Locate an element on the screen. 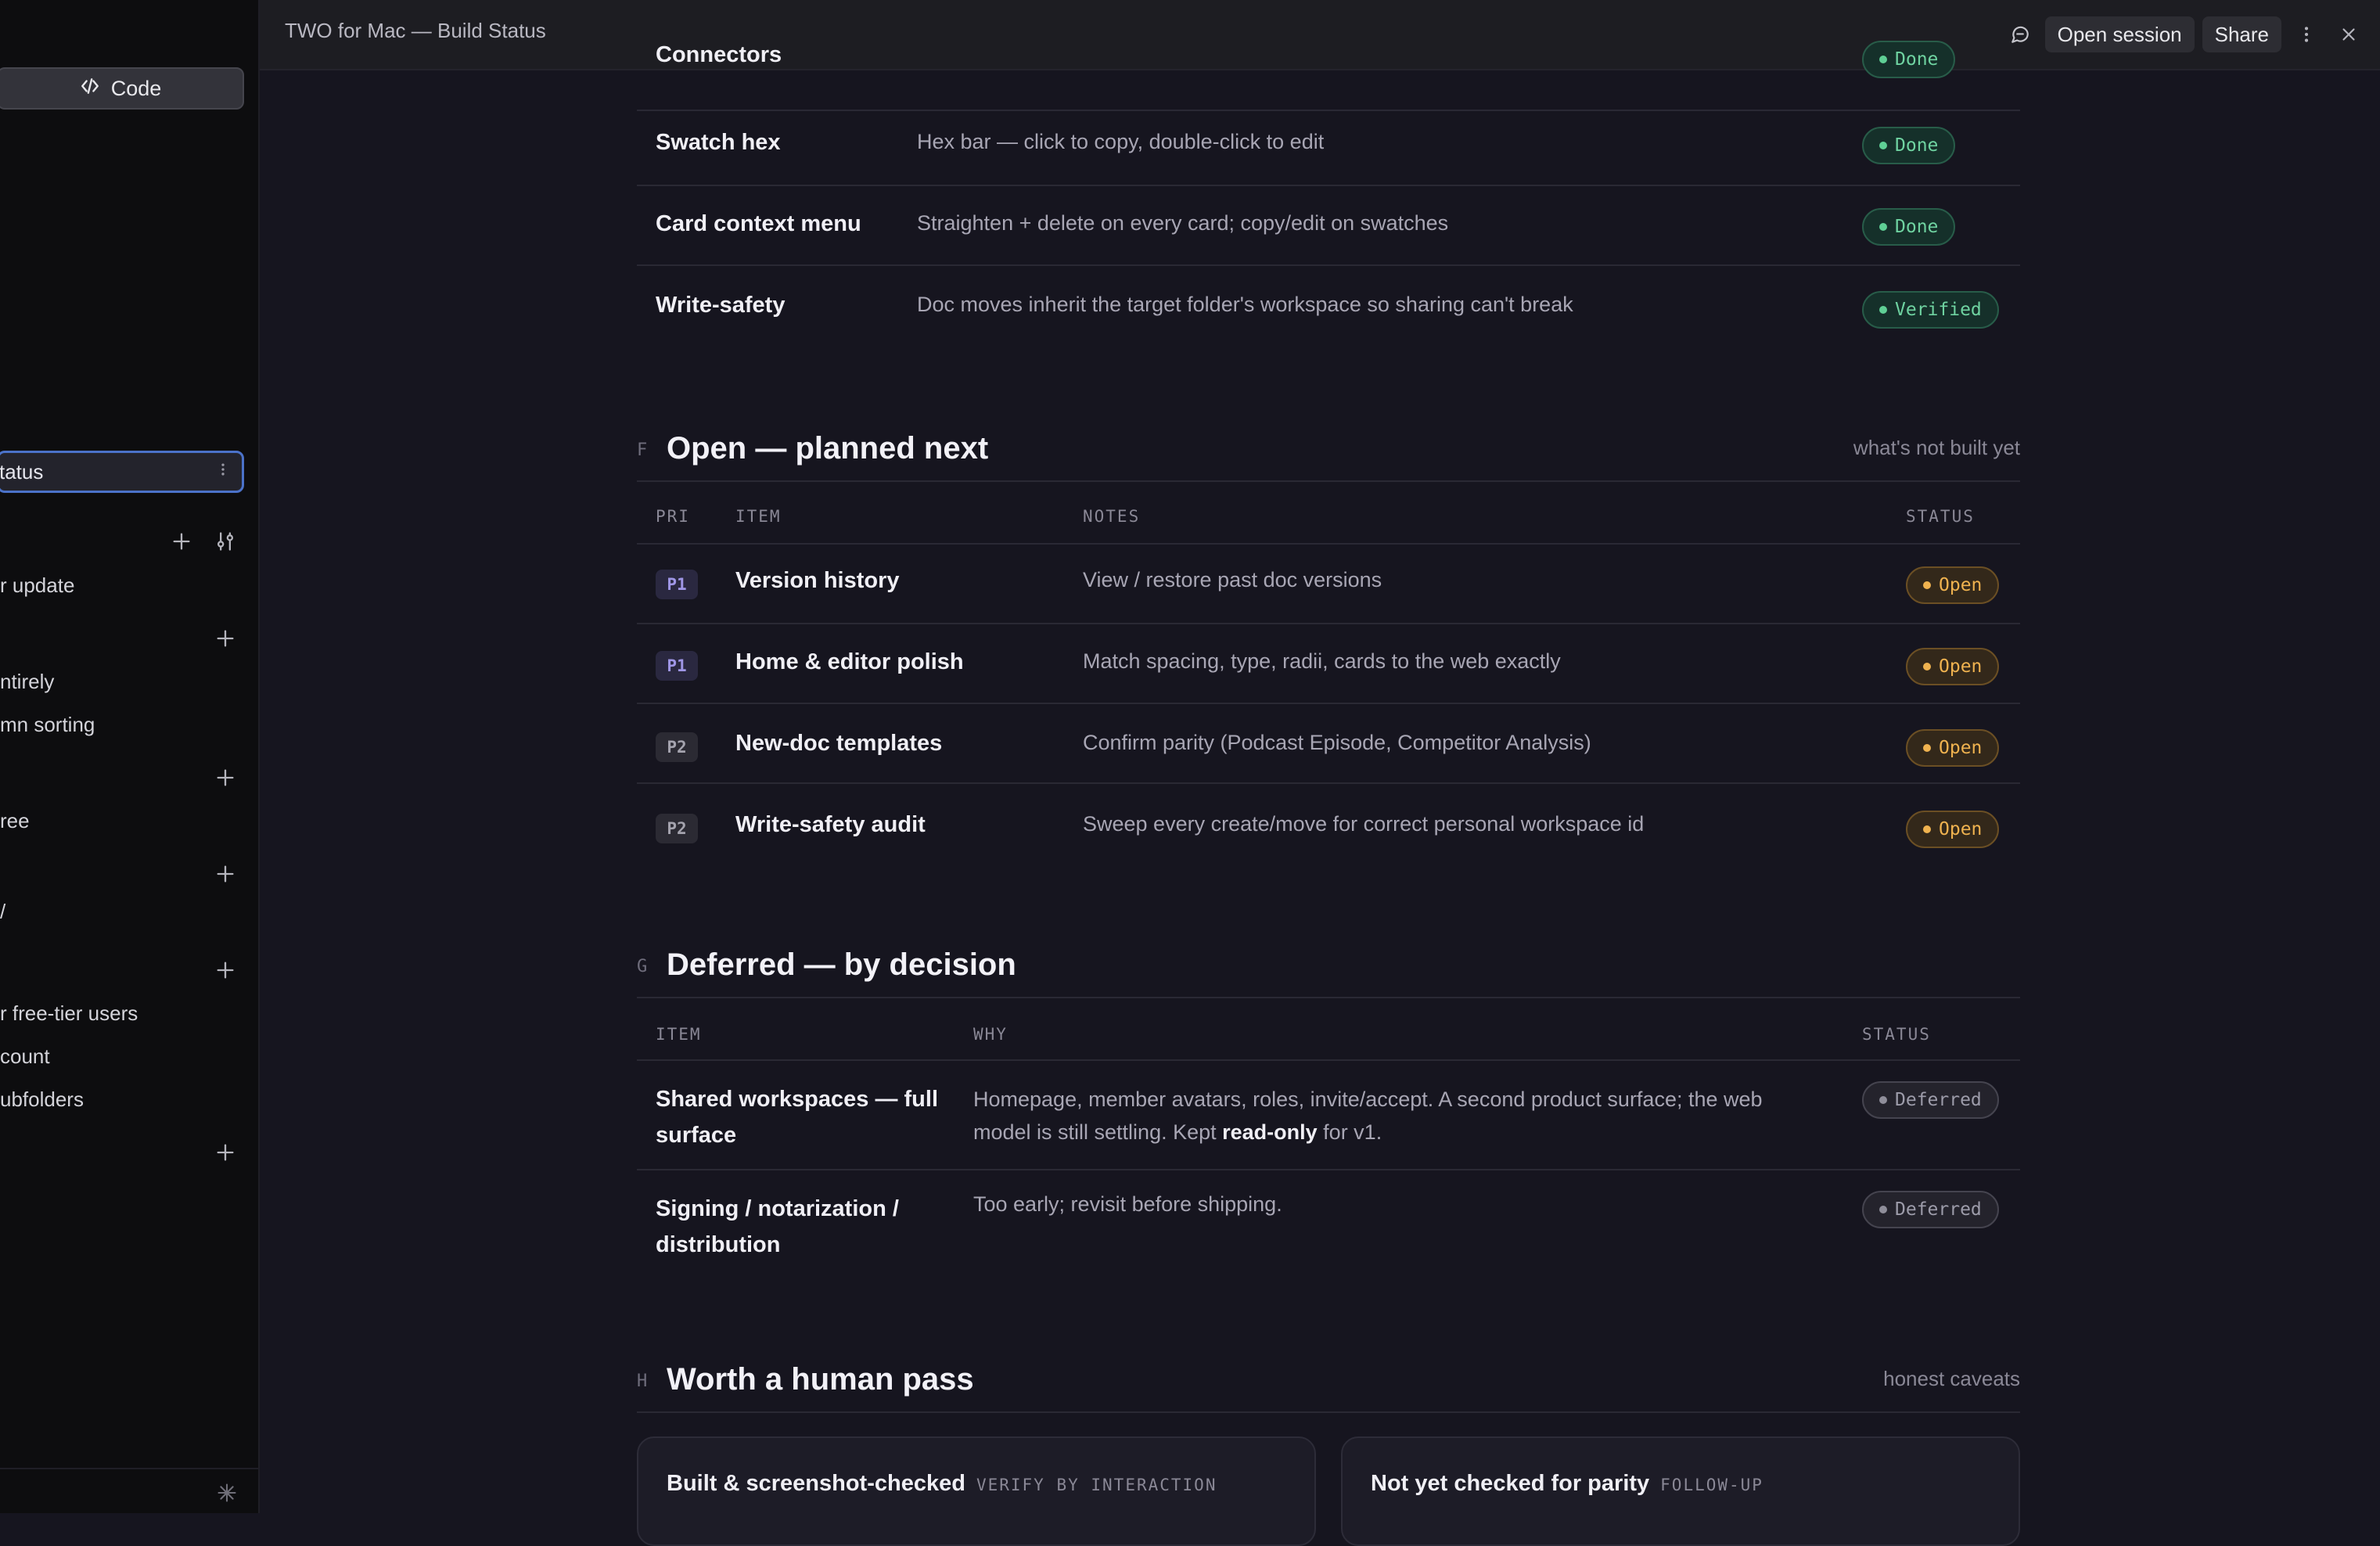 The image size is (2380, 1546). section-aside: what's not built yet is located at coordinates (1936, 447).